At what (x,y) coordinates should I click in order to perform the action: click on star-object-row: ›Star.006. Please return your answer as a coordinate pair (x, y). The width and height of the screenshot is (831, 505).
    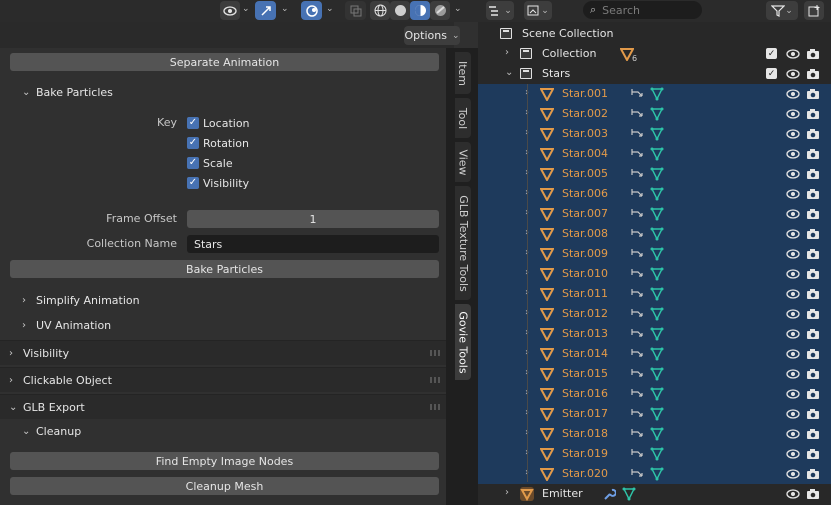
    Looking at the image, I should click on (654, 194).